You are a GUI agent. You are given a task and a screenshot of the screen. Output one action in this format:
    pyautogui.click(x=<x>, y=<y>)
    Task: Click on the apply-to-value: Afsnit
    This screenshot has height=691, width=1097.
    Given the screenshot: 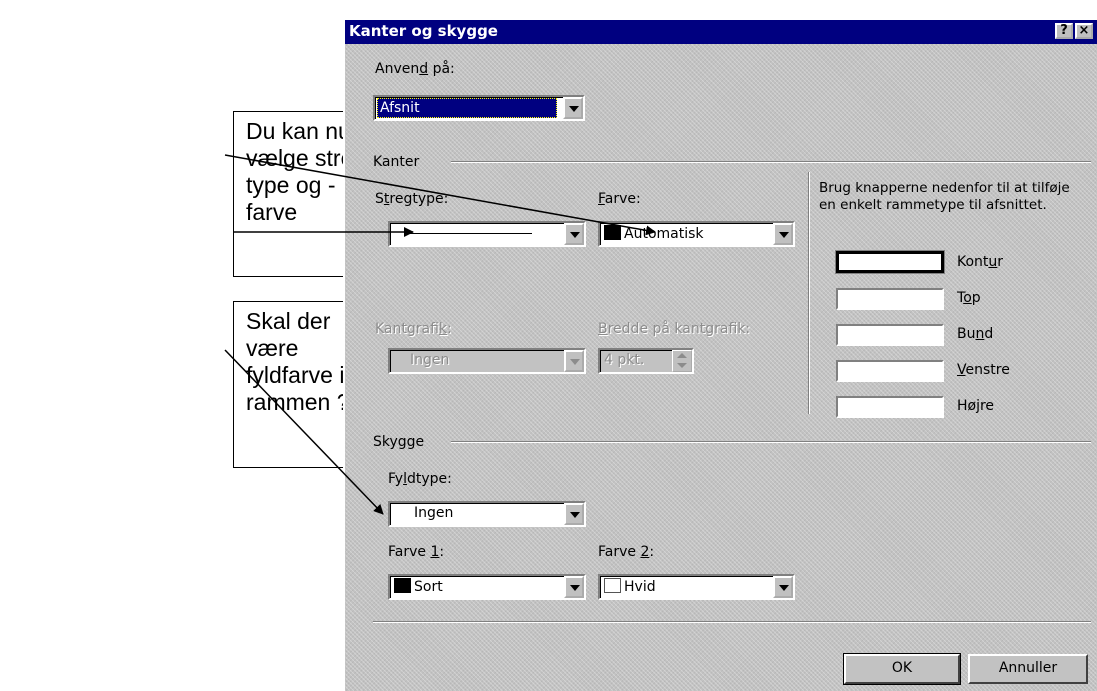 What is the action you would take?
    pyautogui.click(x=467, y=108)
    